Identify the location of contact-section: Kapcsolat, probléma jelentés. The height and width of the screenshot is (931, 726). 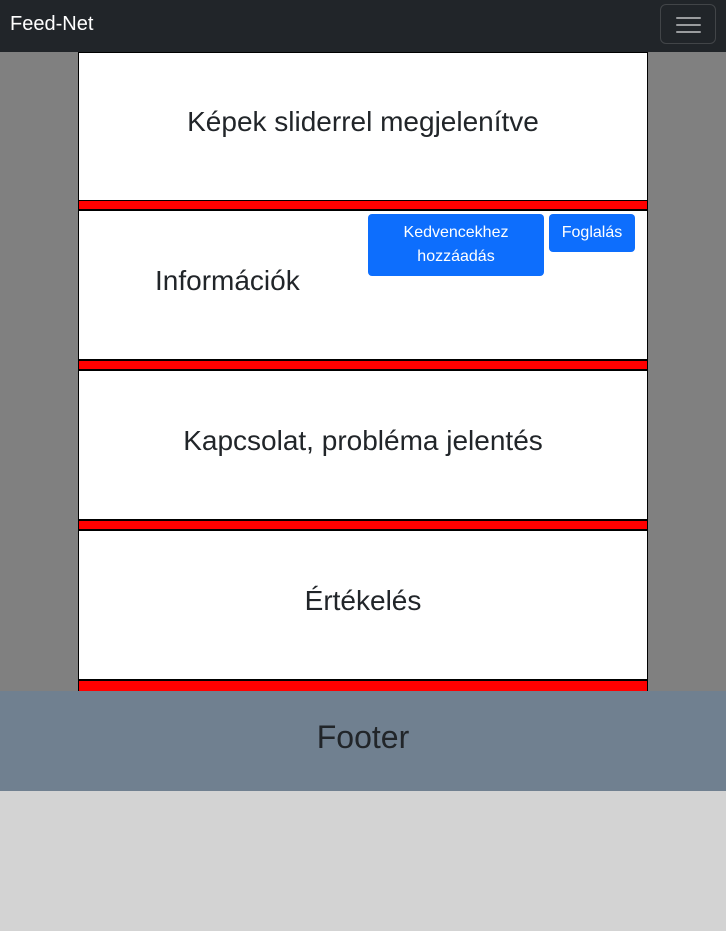
(363, 445).